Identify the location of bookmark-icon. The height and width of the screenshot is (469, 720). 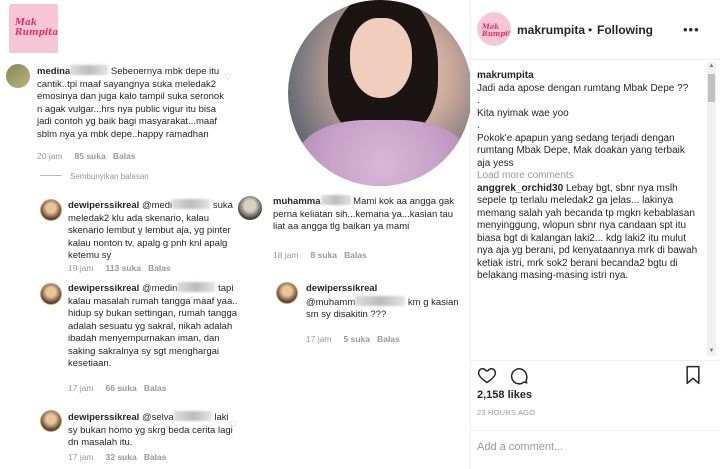
(693, 375).